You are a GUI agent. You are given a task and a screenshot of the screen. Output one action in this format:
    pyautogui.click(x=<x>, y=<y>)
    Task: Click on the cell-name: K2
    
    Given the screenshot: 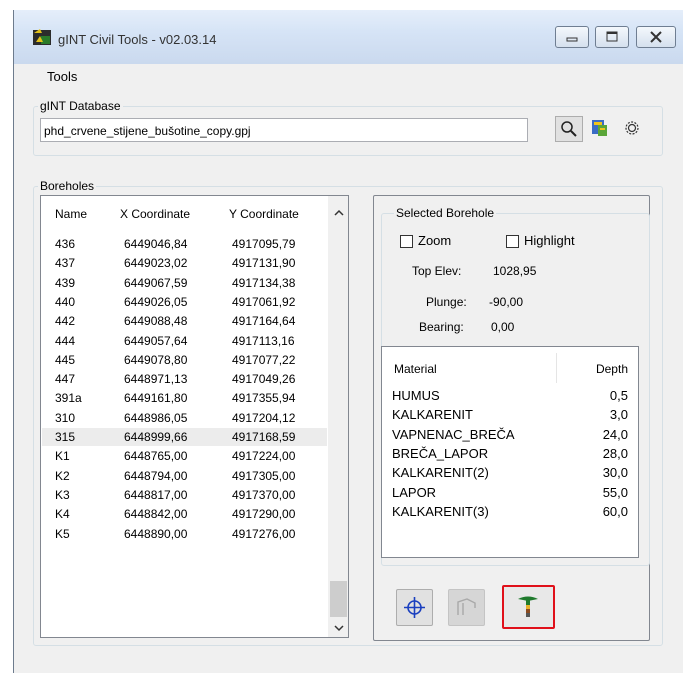 What is the action you would take?
    pyautogui.click(x=62, y=475)
    